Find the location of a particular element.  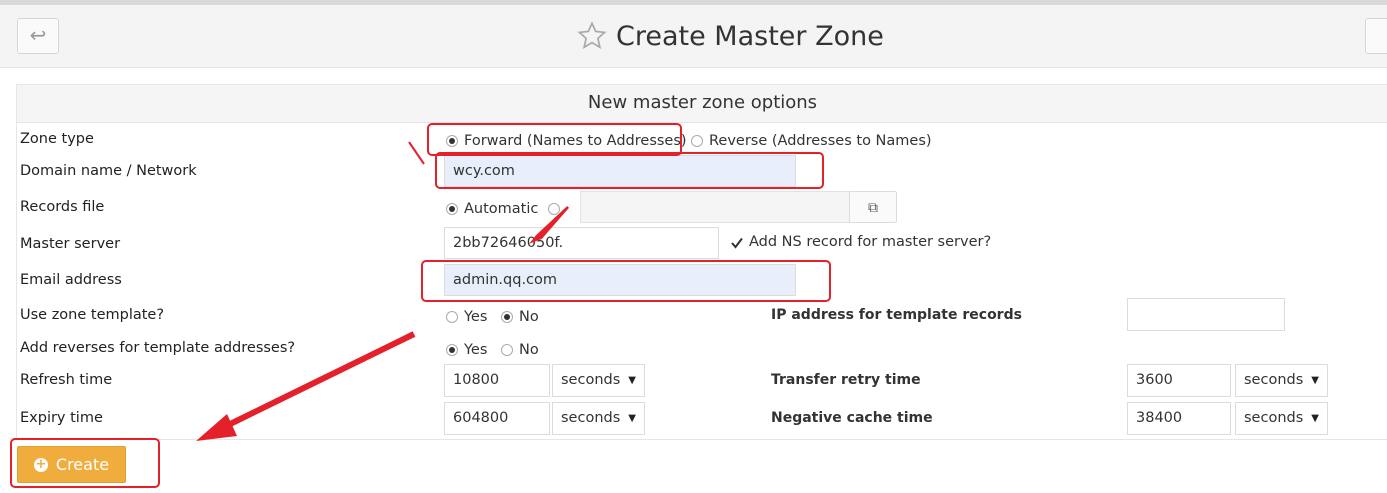

panel-heading: New master zone options is located at coordinates (702, 104).